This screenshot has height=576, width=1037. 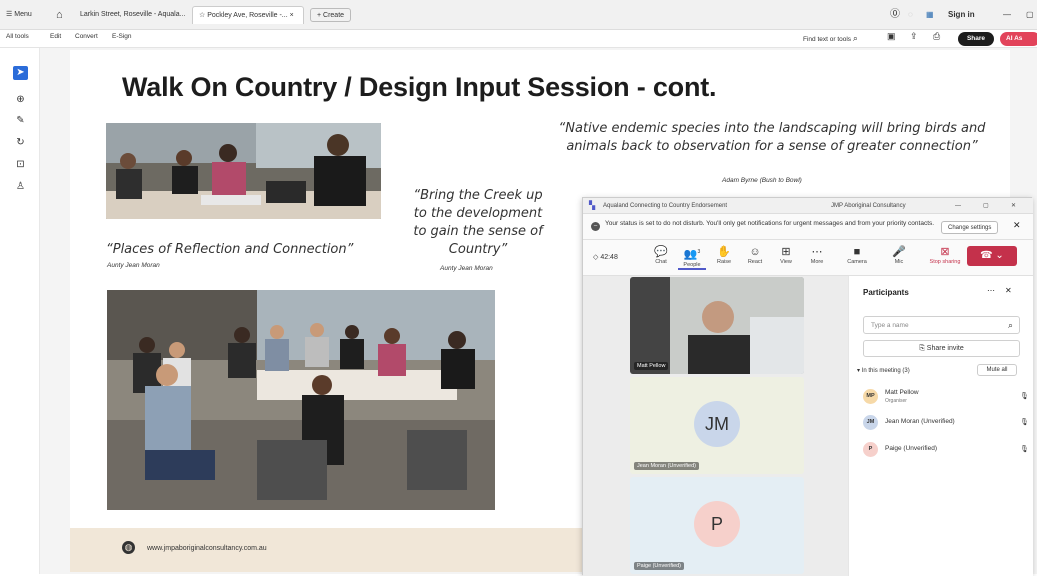 I want to click on raise-hand-button: ✋ Raise, so click(x=724, y=255).